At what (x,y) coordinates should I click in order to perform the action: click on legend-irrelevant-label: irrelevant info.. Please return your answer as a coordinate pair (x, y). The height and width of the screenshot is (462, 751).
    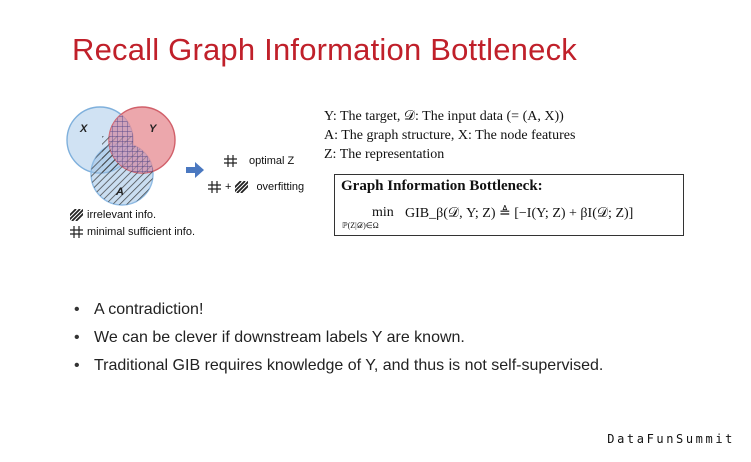
    Looking at the image, I should click on (122, 215).